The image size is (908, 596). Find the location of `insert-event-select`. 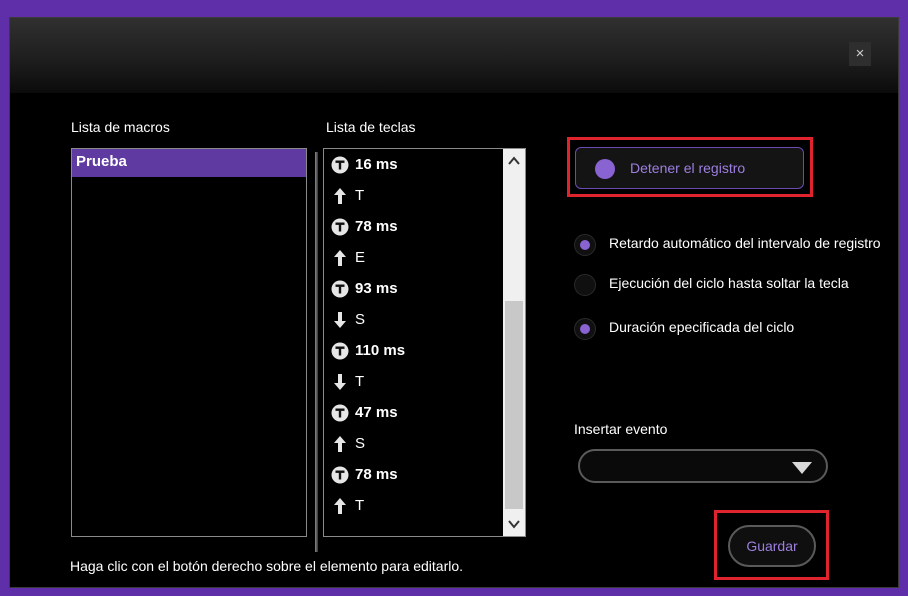

insert-event-select is located at coordinates (703, 466).